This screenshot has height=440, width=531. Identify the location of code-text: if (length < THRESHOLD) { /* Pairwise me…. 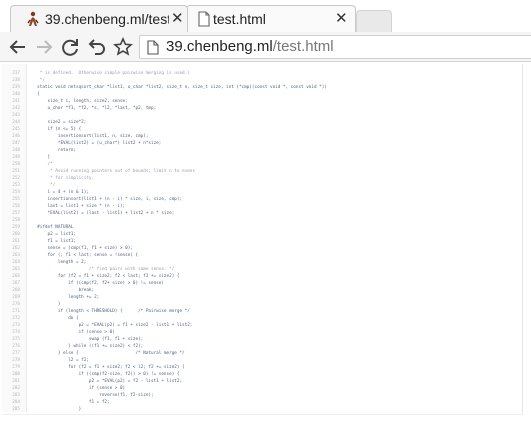
(111, 311).